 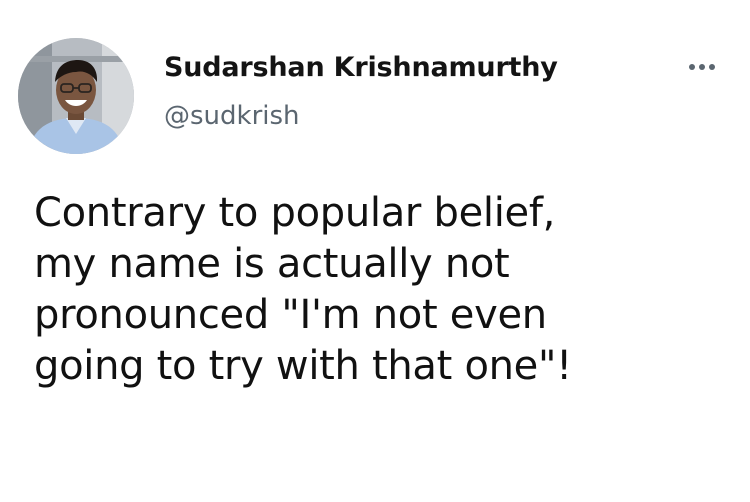 I want to click on author-name: Sudarshan Krishnamurthy, so click(x=361, y=67).